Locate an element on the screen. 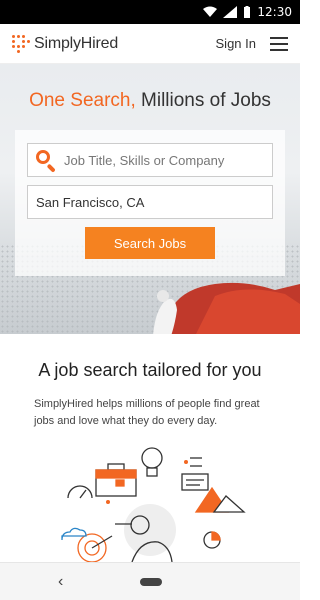 The height and width of the screenshot is (600, 320). clock: 12:30 is located at coordinates (274, 12).